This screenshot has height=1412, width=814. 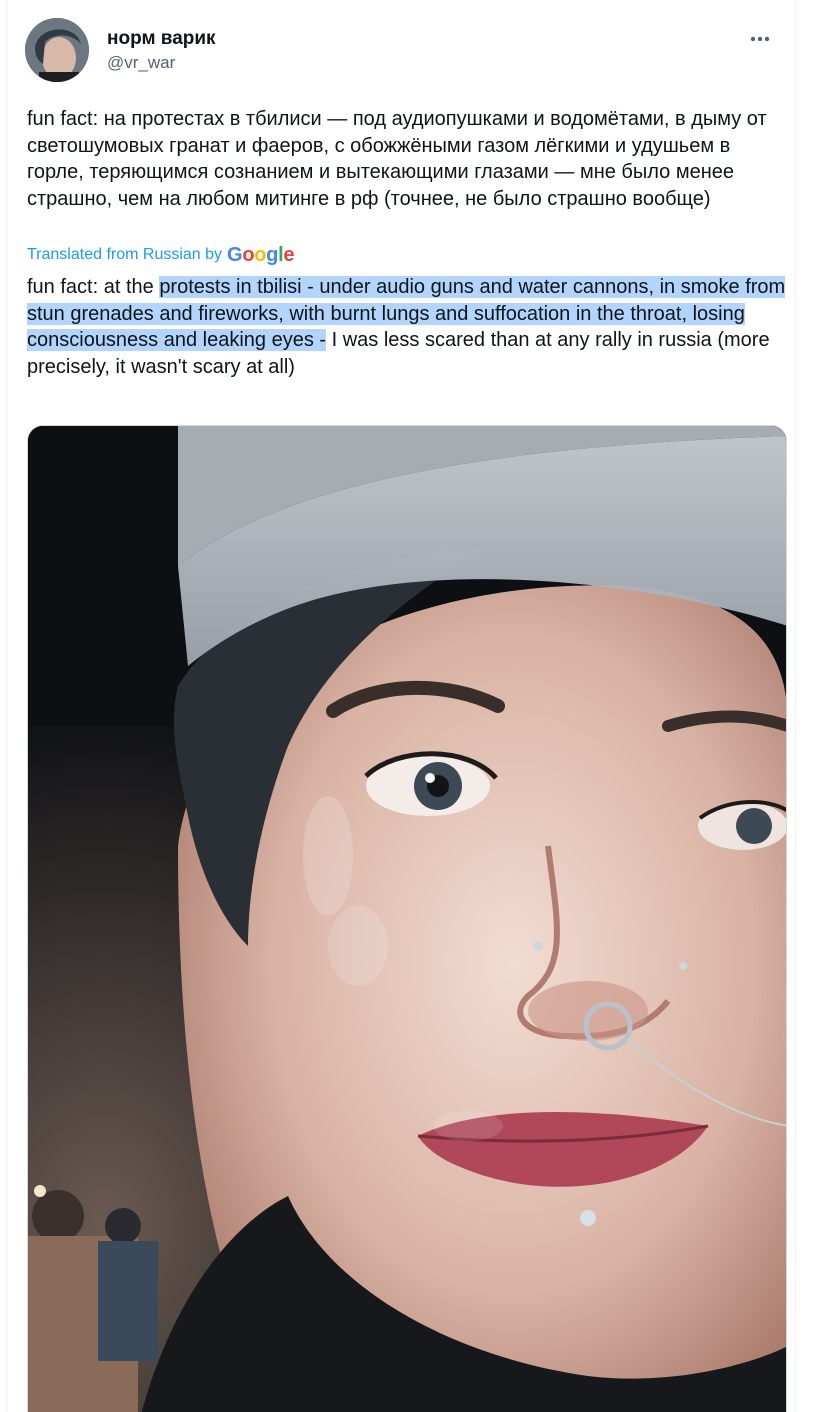 What do you see at coordinates (161, 63) in the screenshot?
I see `user-handle: @vr_war` at bounding box center [161, 63].